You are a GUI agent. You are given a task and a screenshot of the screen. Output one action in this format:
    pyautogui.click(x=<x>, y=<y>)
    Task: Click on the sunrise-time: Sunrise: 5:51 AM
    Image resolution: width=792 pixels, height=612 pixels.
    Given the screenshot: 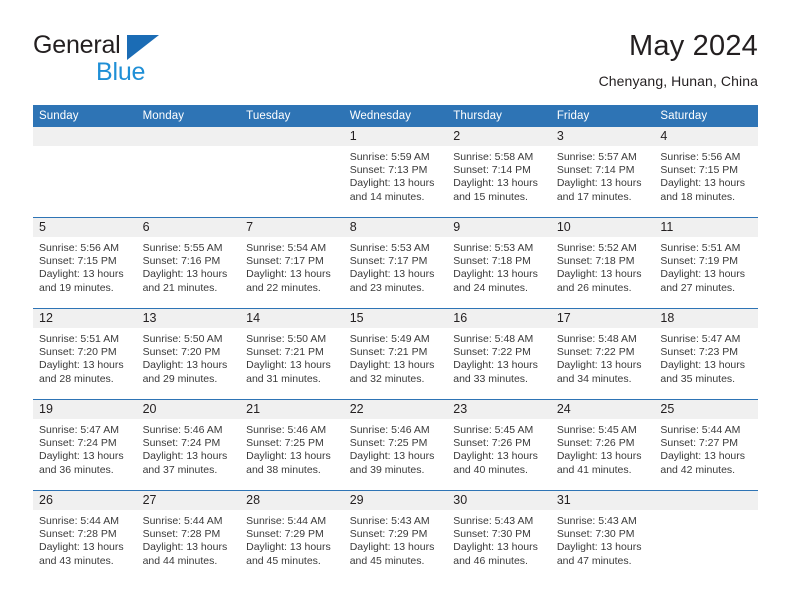 What is the action you would take?
    pyautogui.click(x=79, y=339)
    